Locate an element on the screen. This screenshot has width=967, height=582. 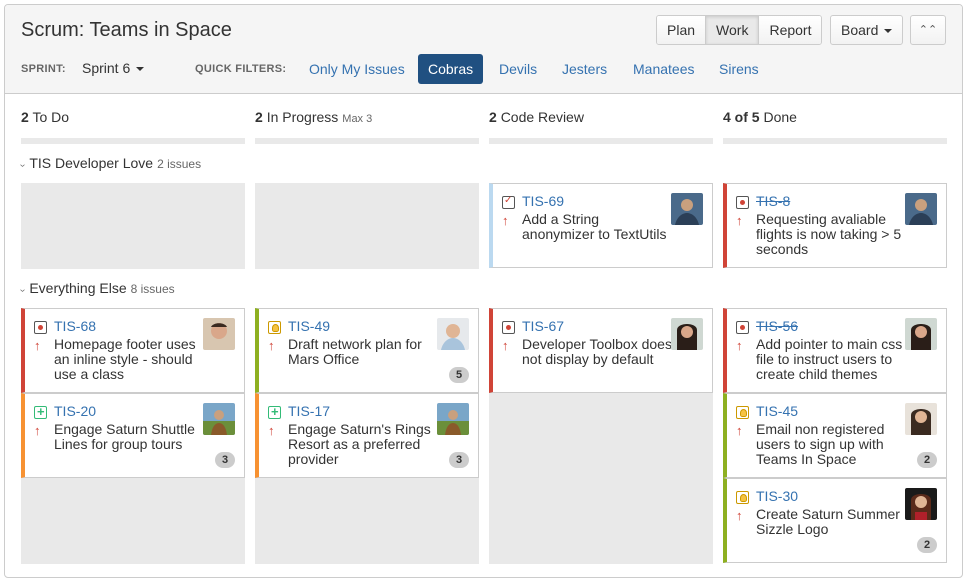
issue-key: TIS-67 is located at coordinates (543, 326).